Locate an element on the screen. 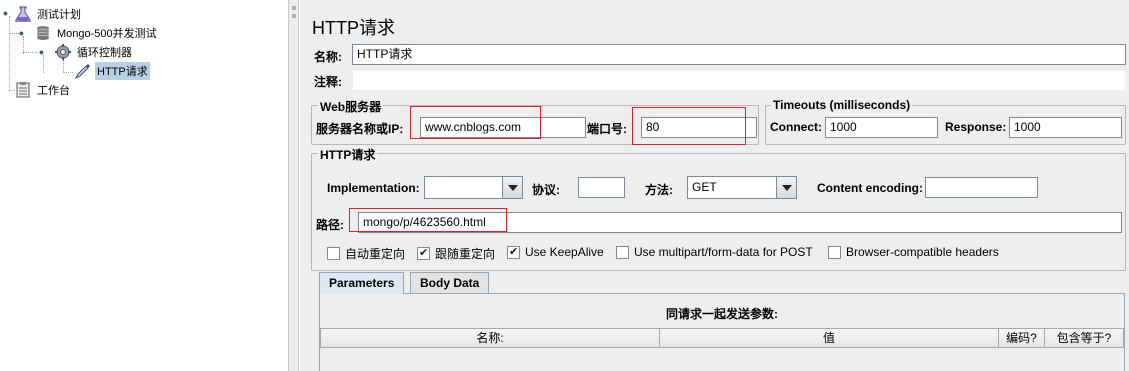  tree-item-label: Mongo-500并发测试 is located at coordinates (107, 34).